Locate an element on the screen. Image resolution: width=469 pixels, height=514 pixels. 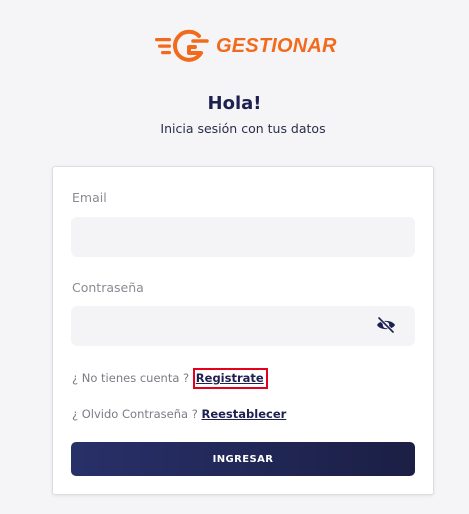
password-field is located at coordinates (243, 326).